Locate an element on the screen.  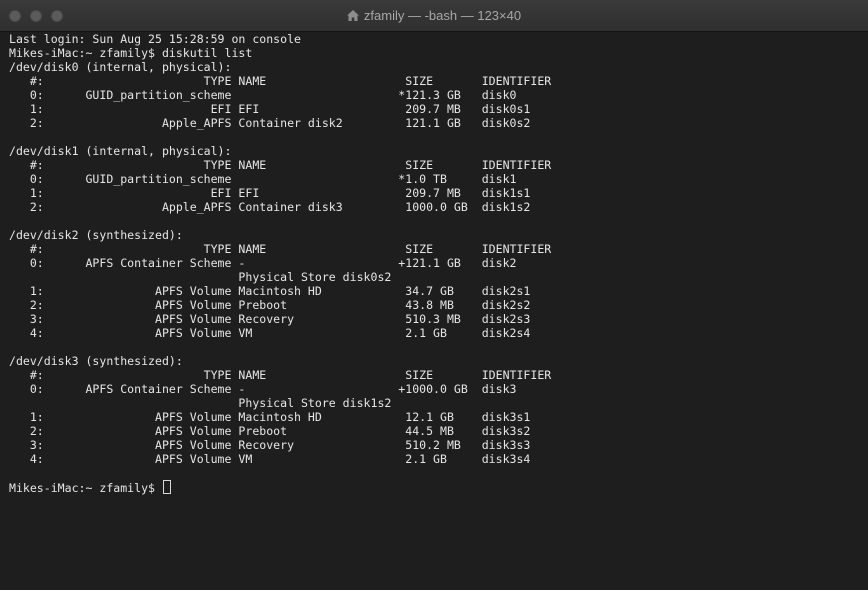
text-cursor is located at coordinates (166, 487).